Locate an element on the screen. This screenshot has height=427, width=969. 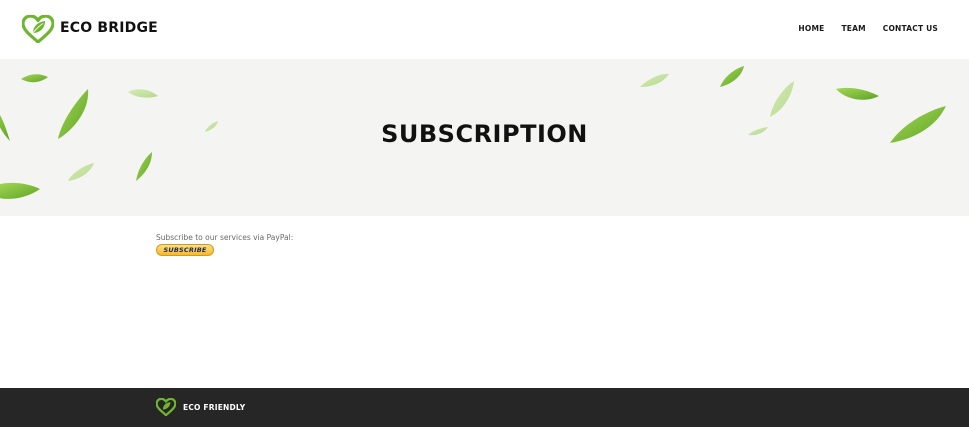
paypal-subscribe-button: SUBSCRIBE is located at coordinates (185, 250).